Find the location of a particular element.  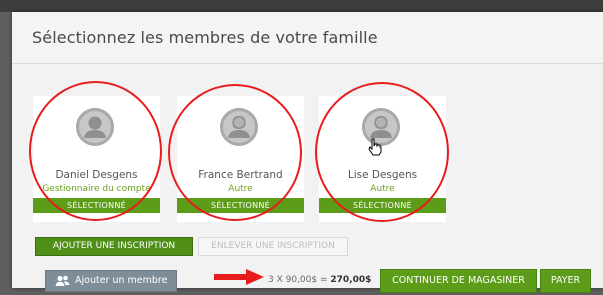

add-member-label: Ajouter un membre is located at coordinates (121, 280).